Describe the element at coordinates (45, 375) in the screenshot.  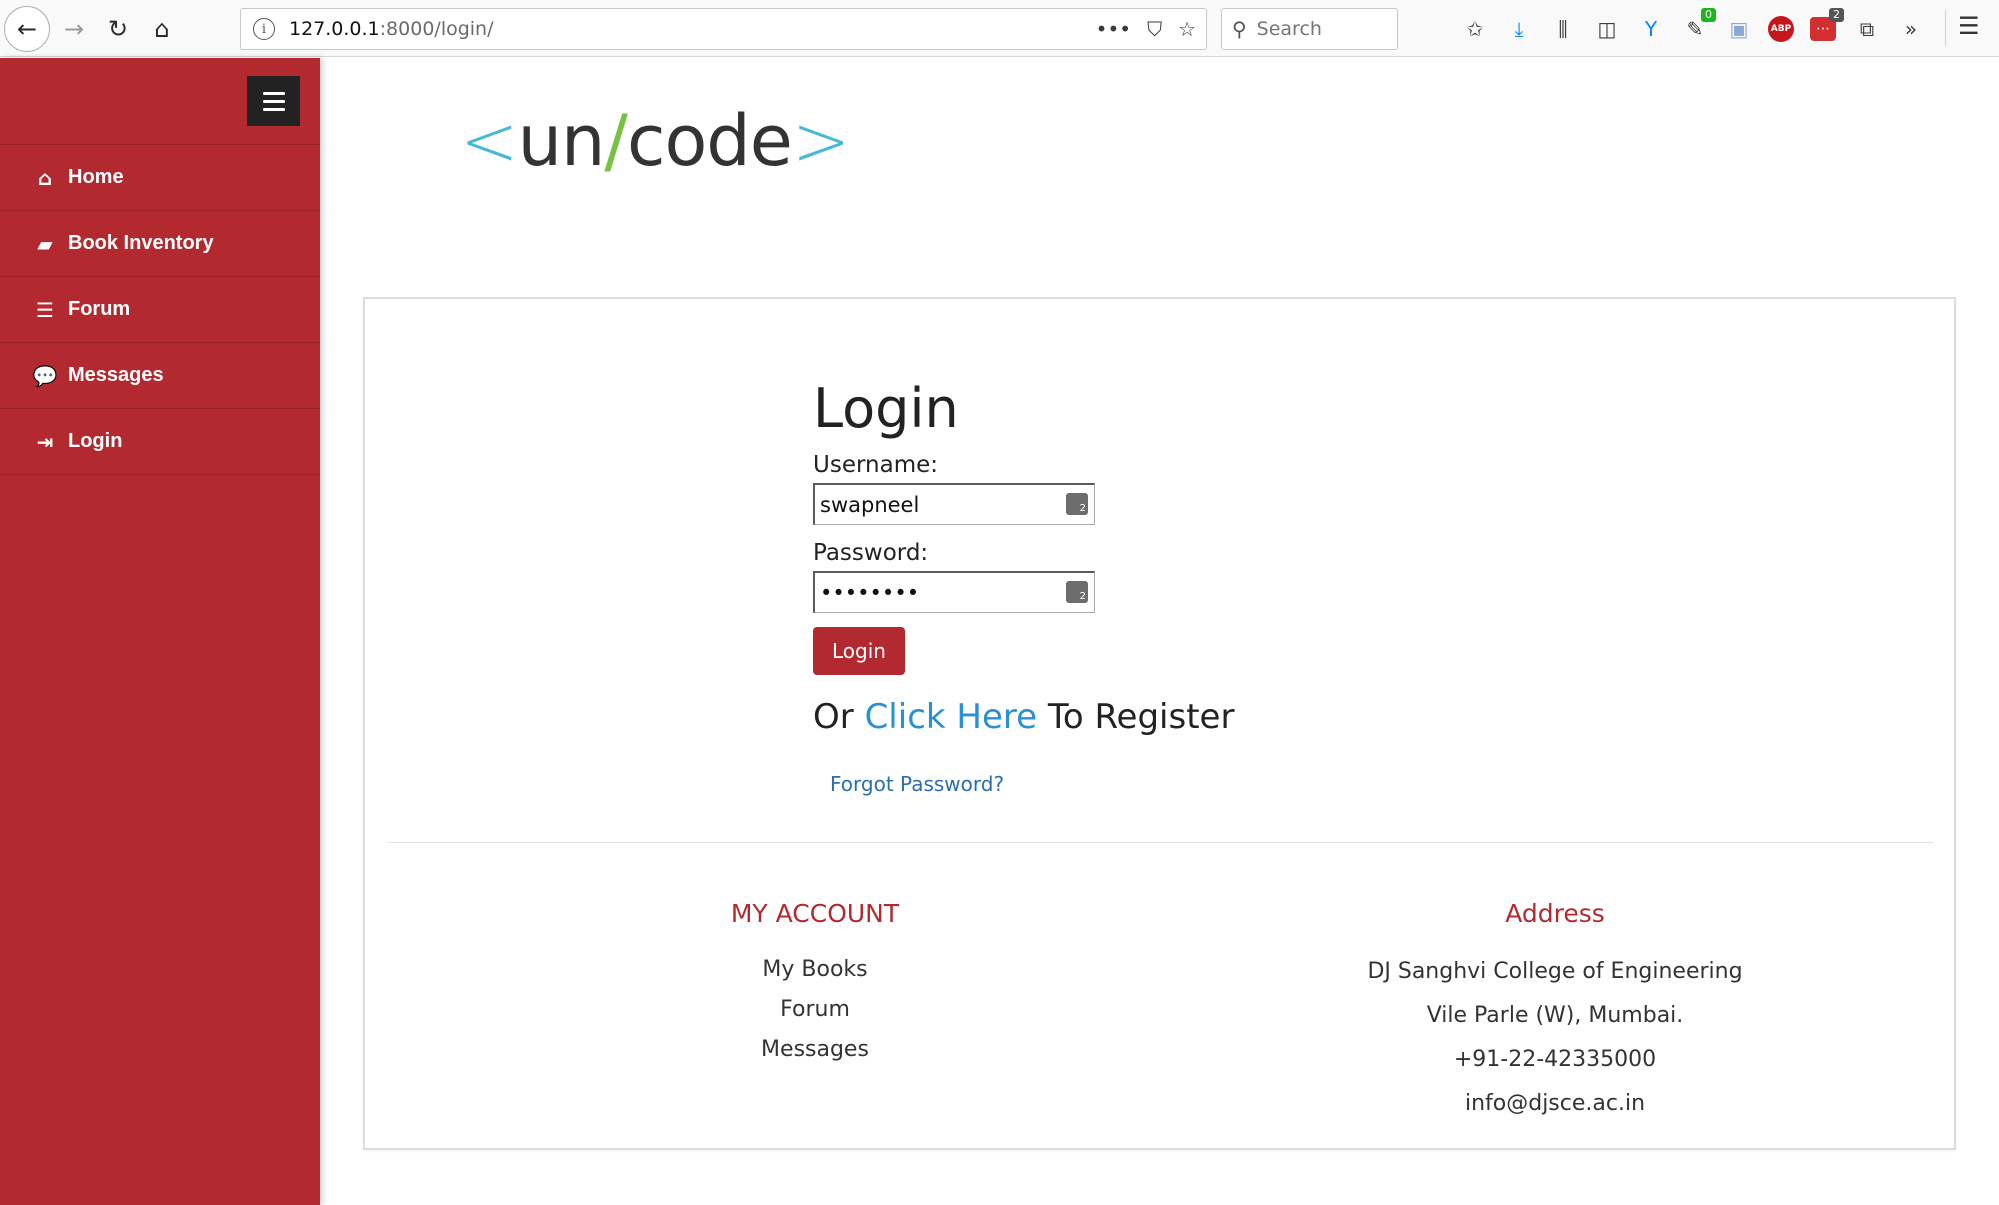
I see `comments-icon: 💬` at that location.